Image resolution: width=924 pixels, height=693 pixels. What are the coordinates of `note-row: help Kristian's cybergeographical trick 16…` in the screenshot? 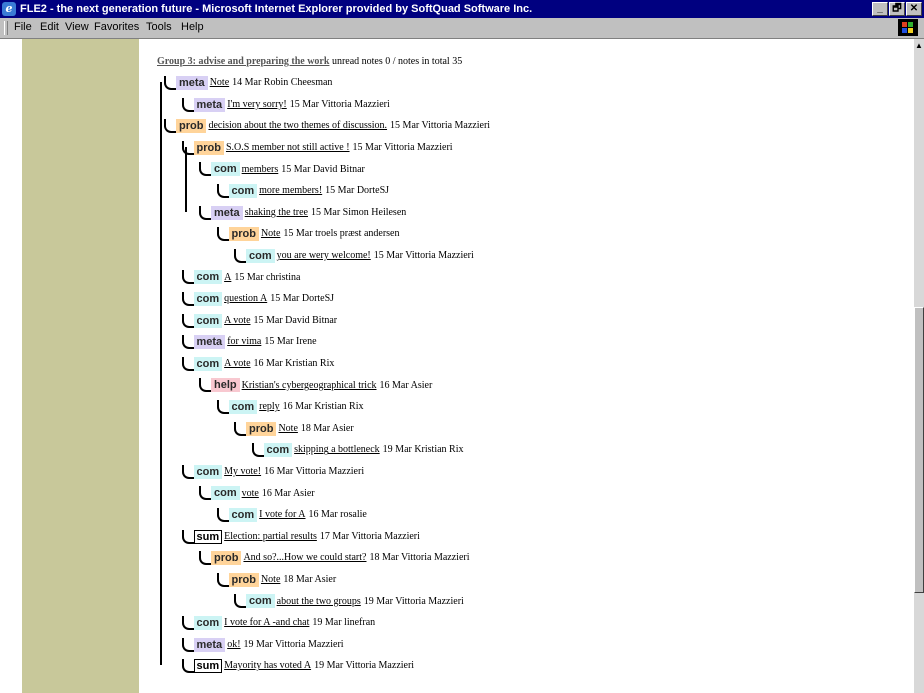 It's located at (315, 387).